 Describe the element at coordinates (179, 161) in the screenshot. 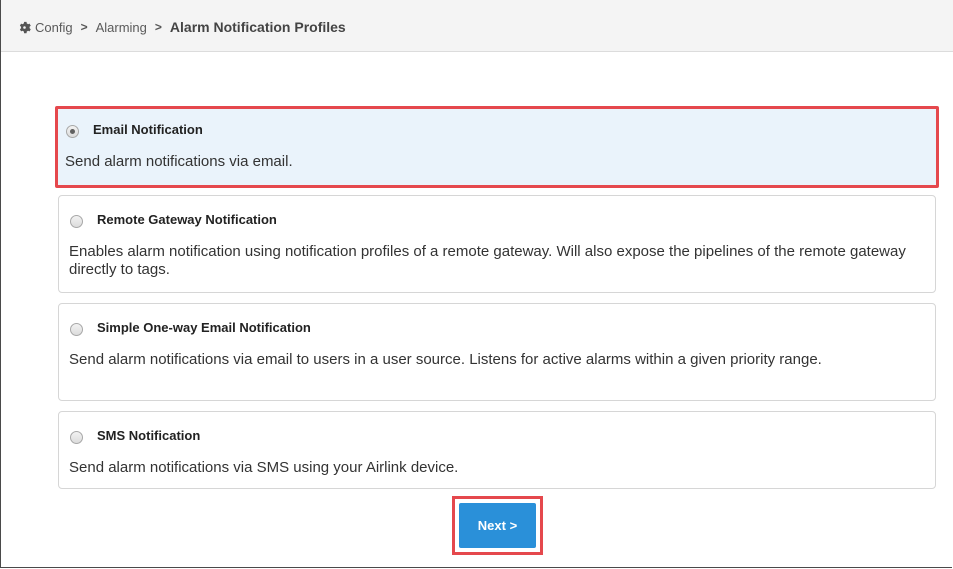

I see `option-description: Send alarm notifications via email.` at that location.